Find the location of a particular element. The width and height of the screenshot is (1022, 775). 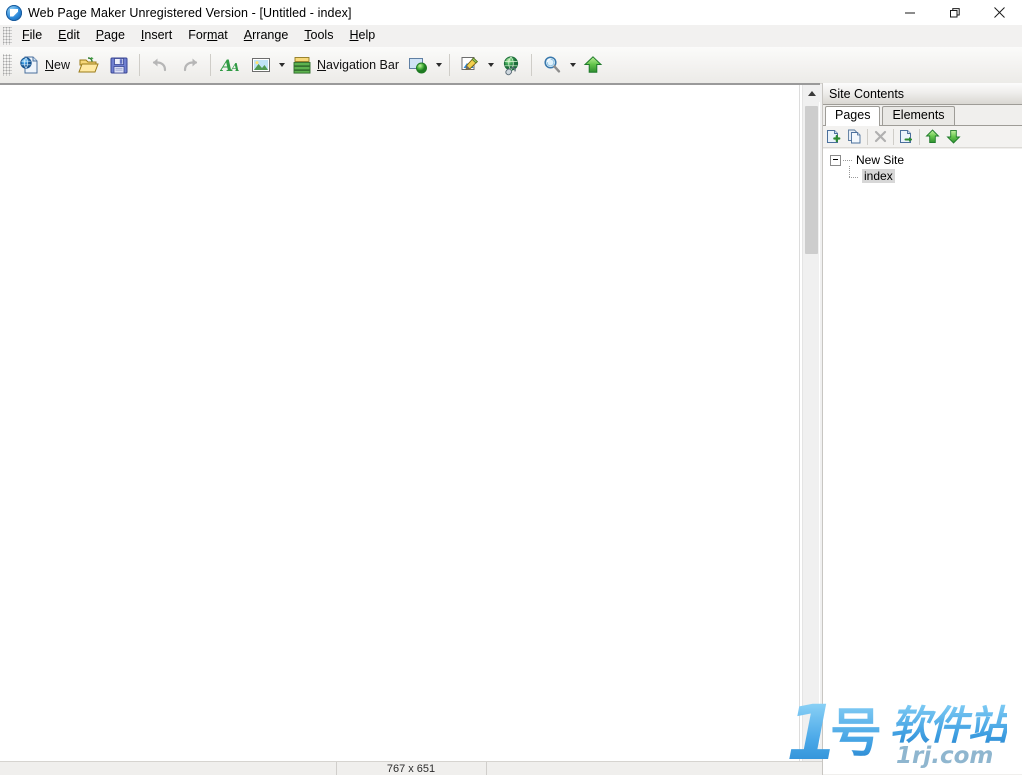

add-page-icon is located at coordinates (834, 136).